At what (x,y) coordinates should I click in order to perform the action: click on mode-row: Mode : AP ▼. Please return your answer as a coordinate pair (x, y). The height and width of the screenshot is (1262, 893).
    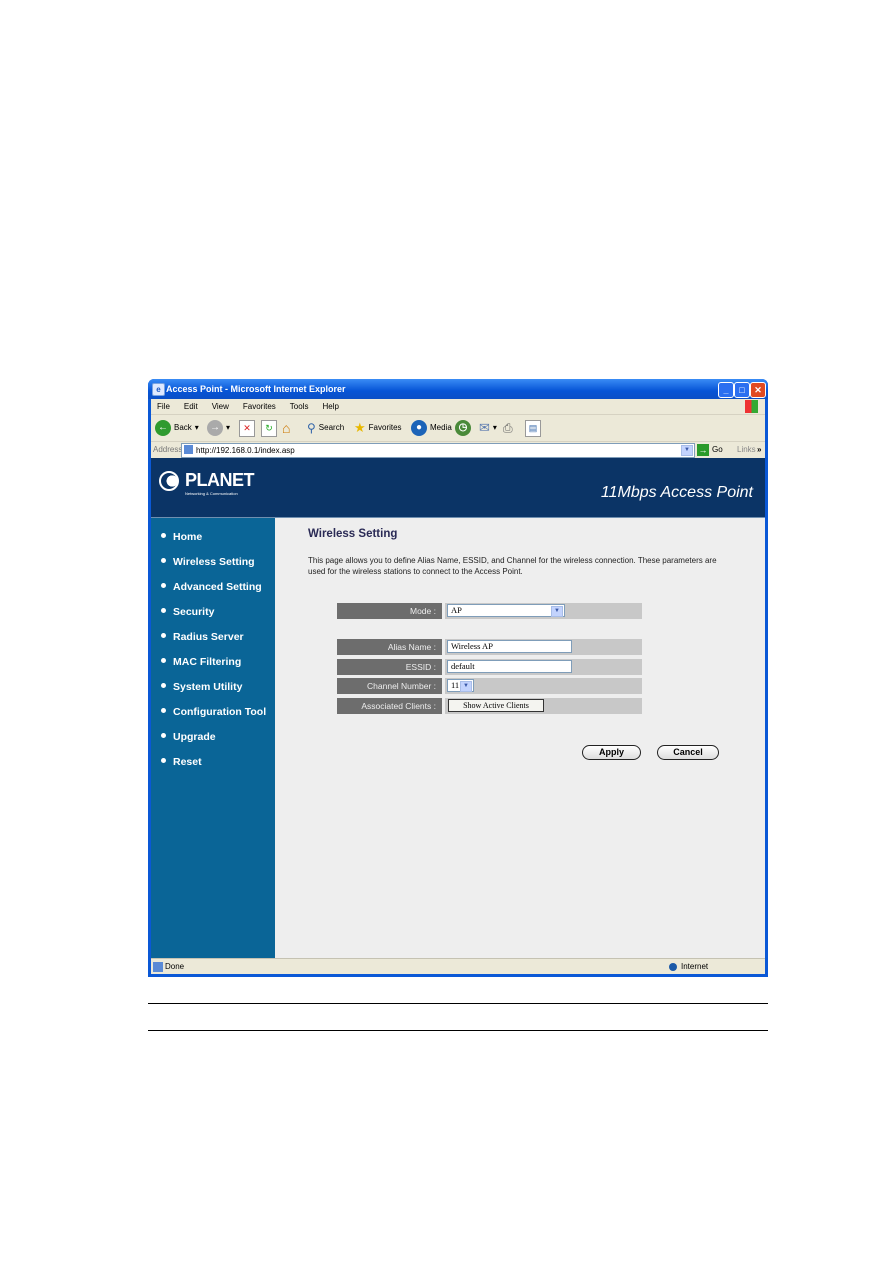
    Looking at the image, I should click on (489, 611).